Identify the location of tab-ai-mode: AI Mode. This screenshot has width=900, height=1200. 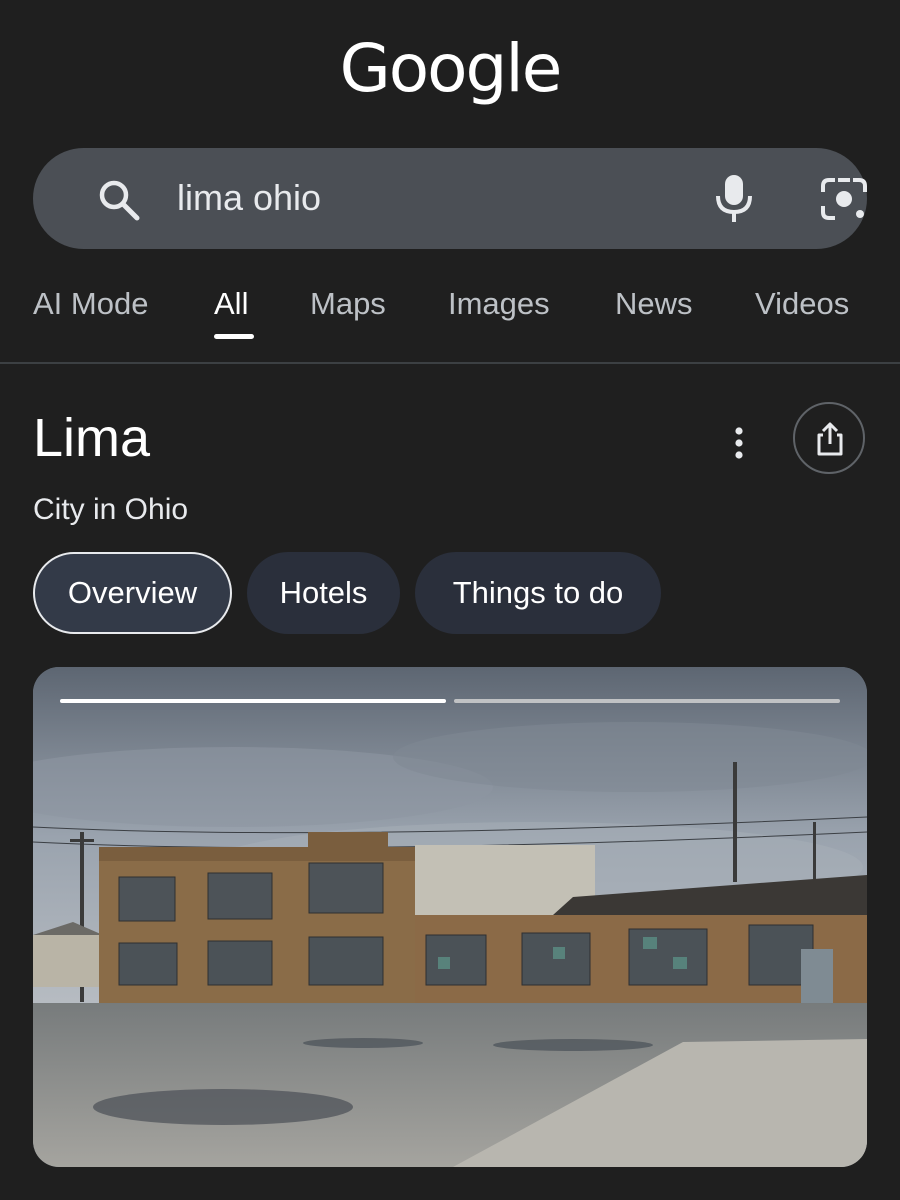
(90, 304).